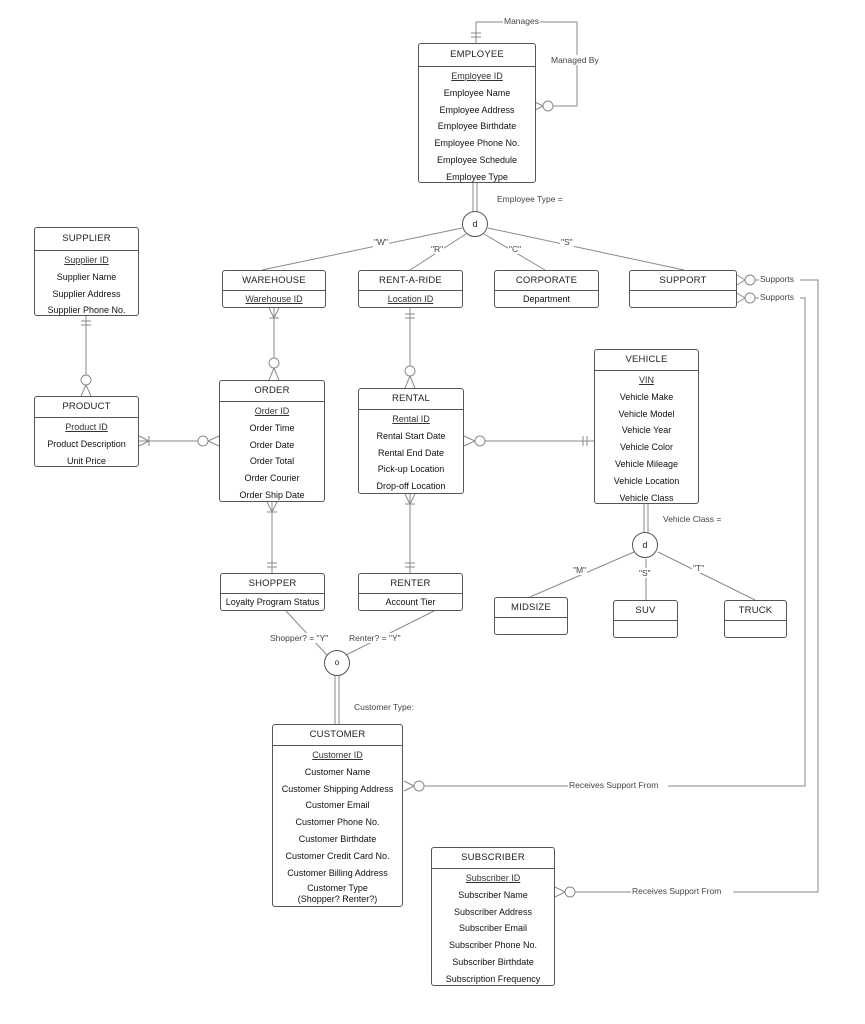  Describe the element at coordinates (337, 855) in the screenshot. I see `attribute: Customer Credit Card No.` at that location.